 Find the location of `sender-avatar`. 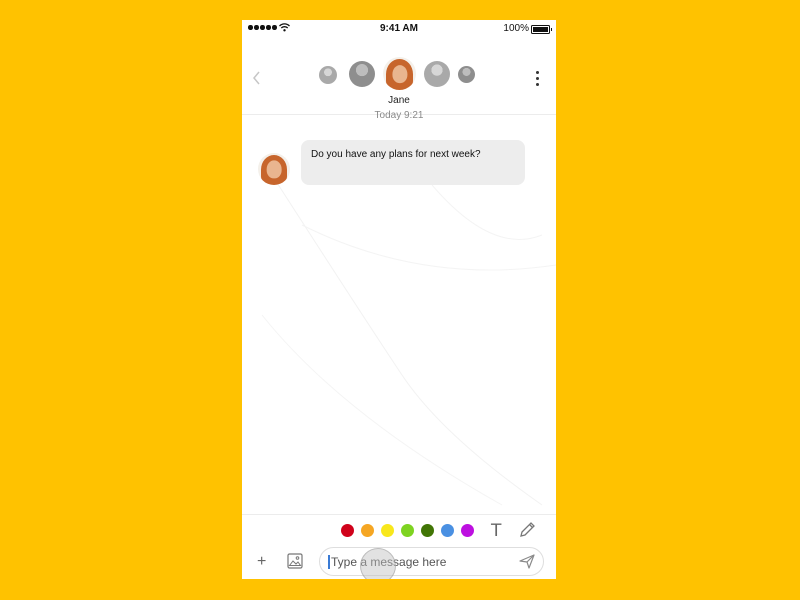

sender-avatar is located at coordinates (274, 169).